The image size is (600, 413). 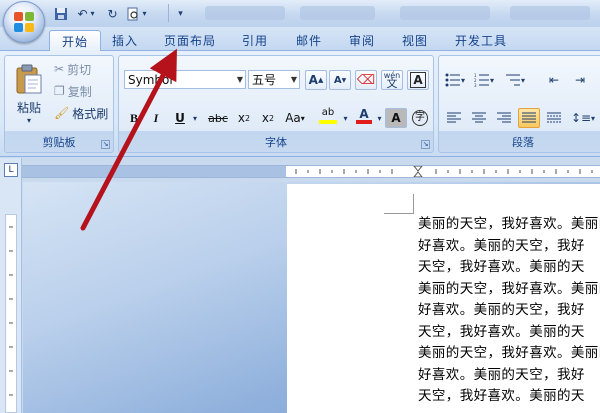 What do you see at coordinates (59, 91) in the screenshot?
I see `copy-icon: ❐` at bounding box center [59, 91].